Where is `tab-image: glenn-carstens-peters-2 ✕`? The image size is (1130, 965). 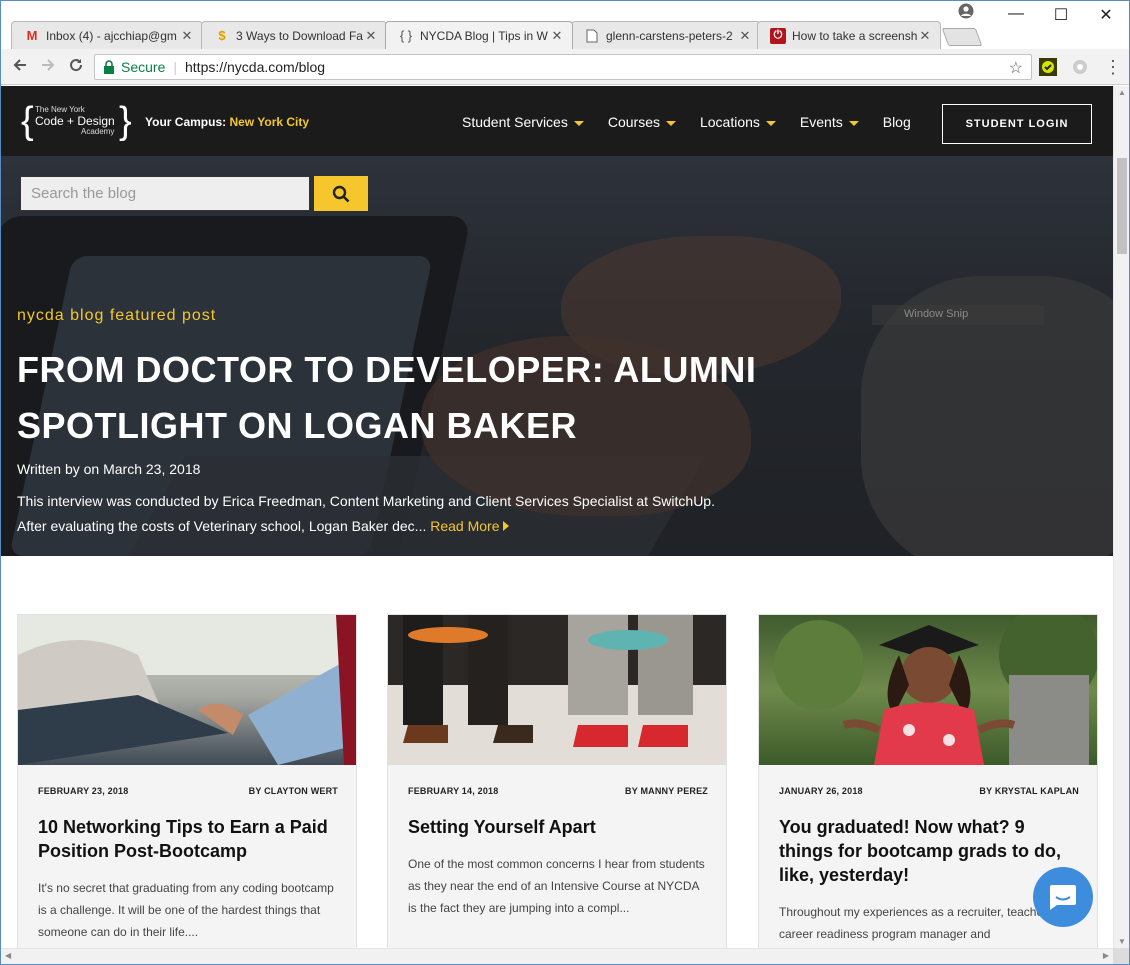
tab-image: glenn-carstens-peters-2 ✕ is located at coordinates (666, 35).